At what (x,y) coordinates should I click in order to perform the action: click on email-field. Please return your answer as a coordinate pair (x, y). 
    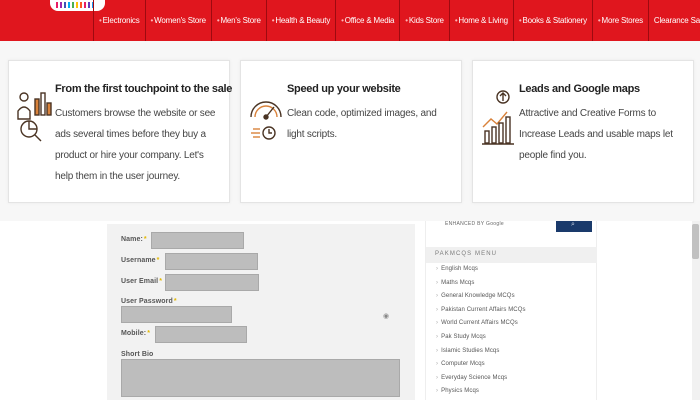
    Looking at the image, I should click on (212, 282).